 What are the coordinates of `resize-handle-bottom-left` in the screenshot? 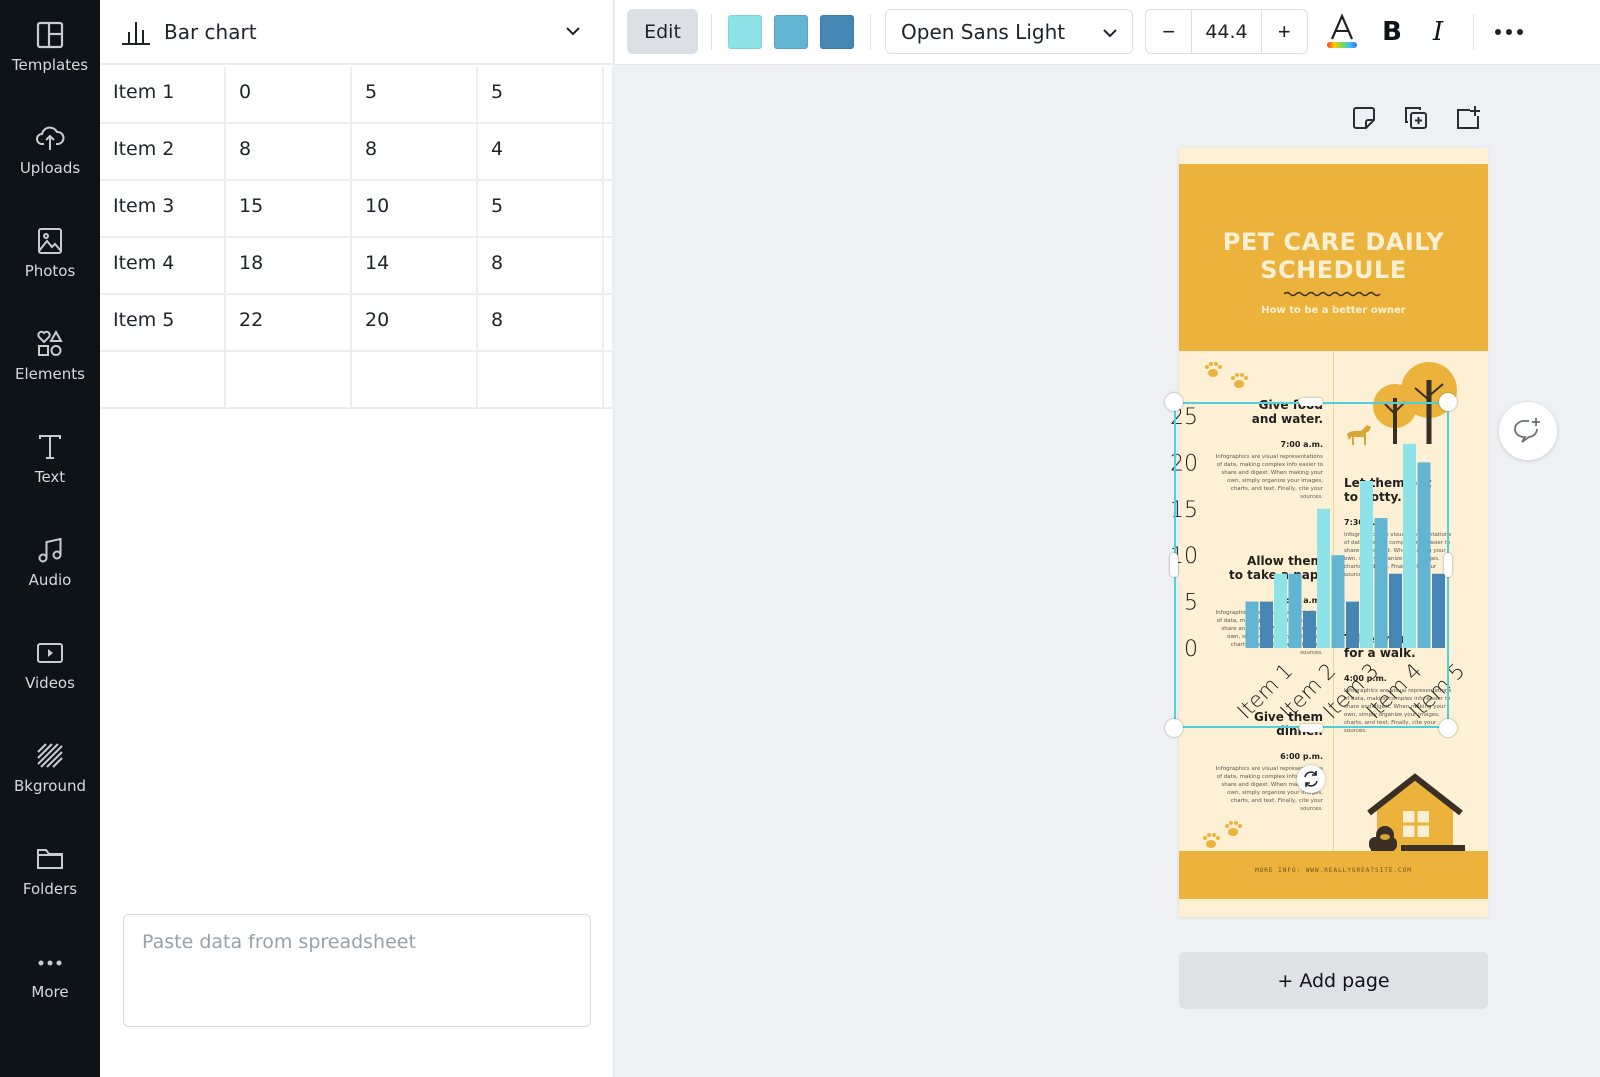 It's located at (1174, 728).